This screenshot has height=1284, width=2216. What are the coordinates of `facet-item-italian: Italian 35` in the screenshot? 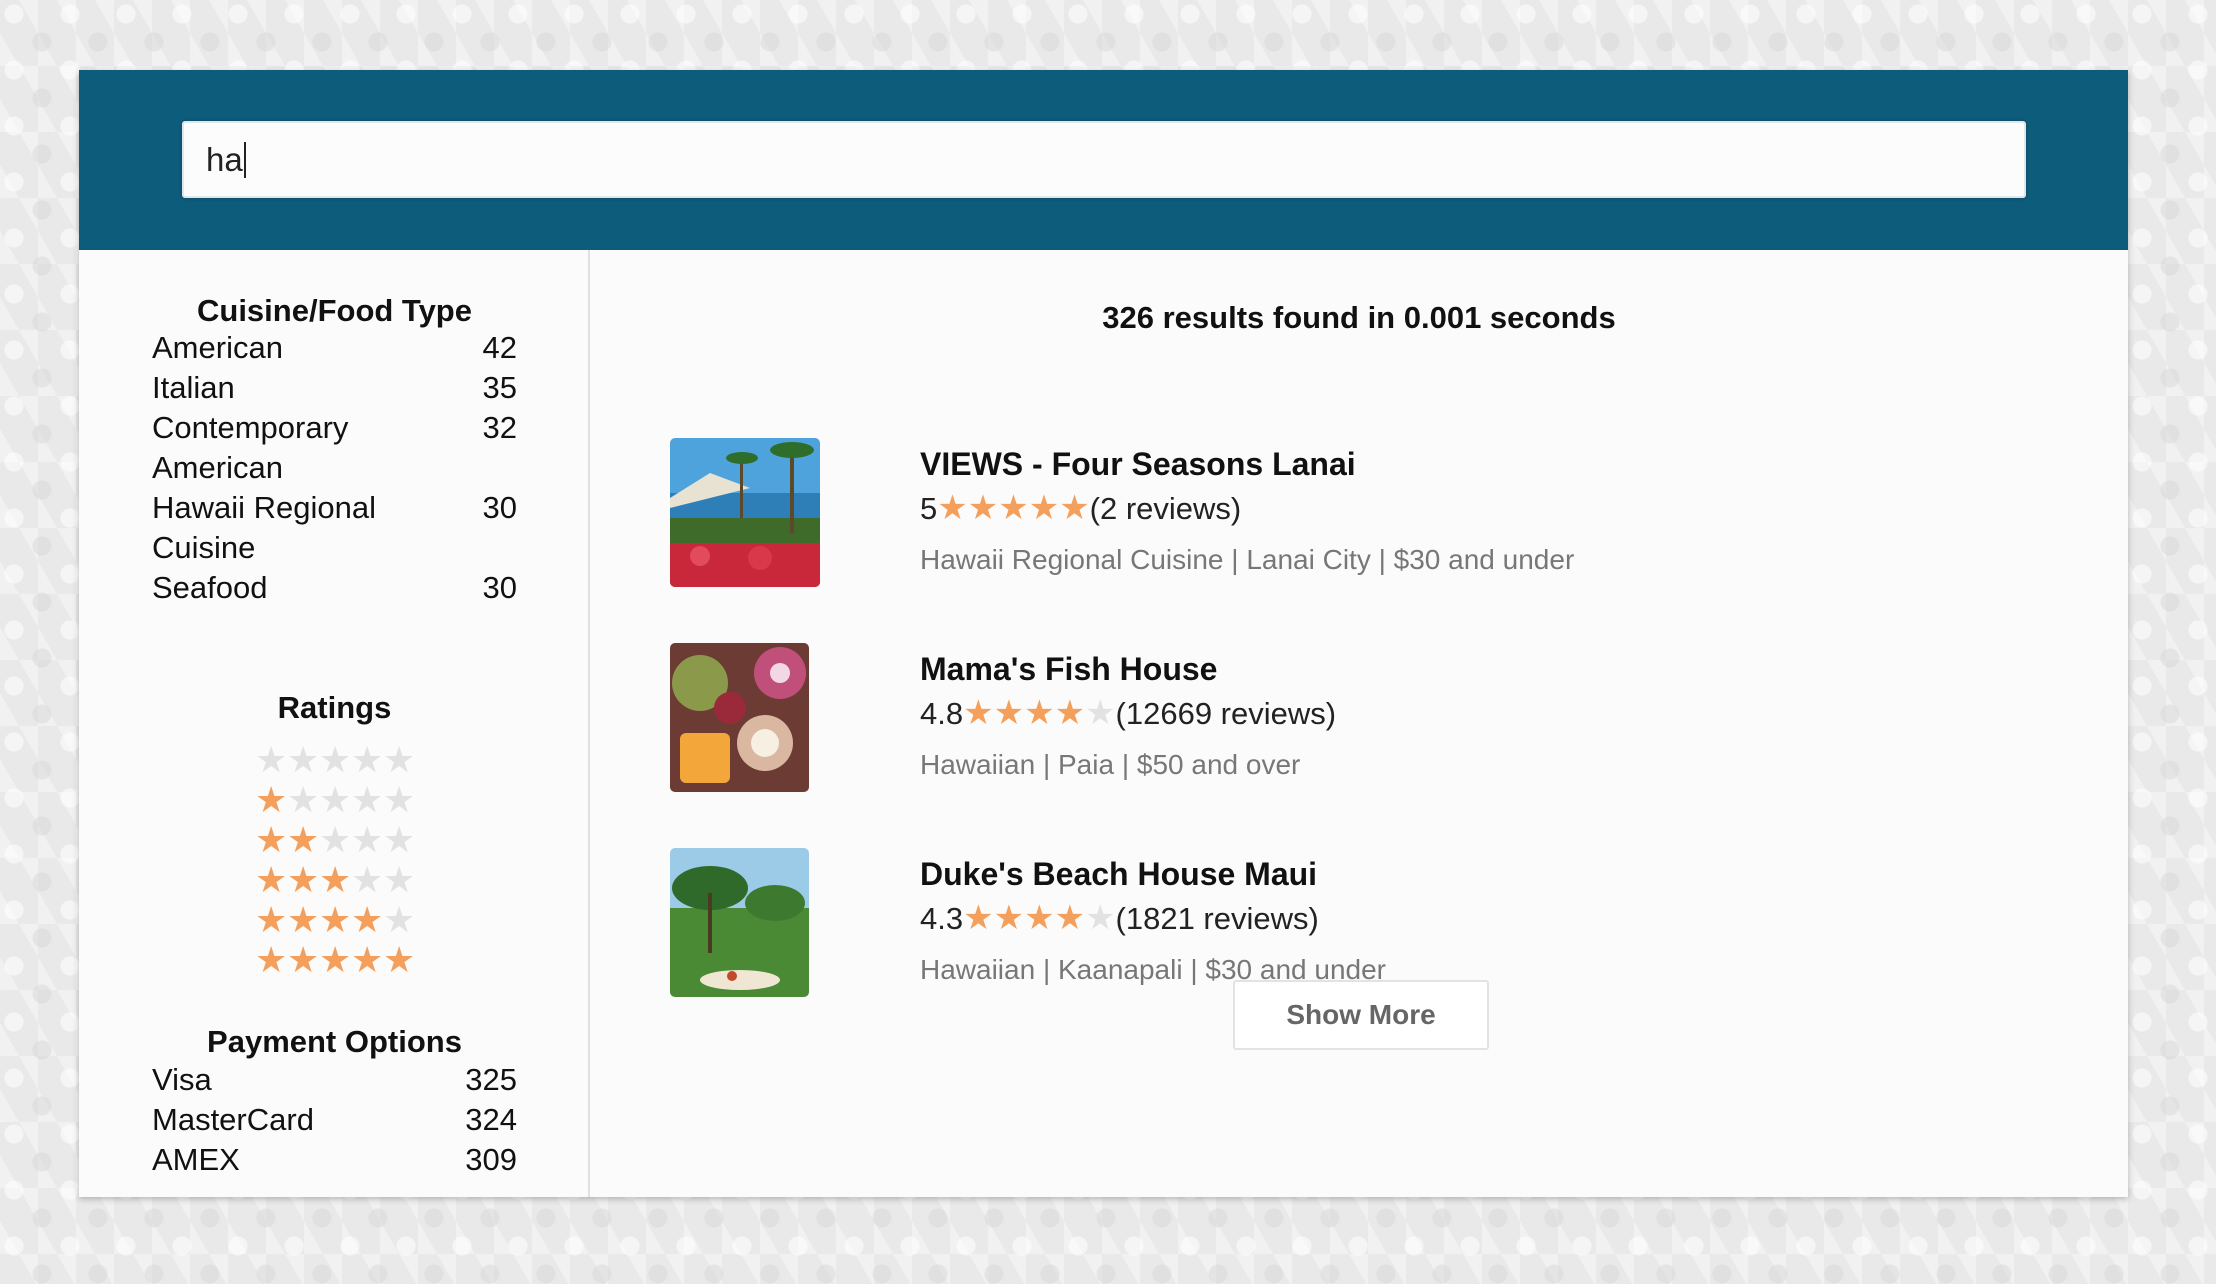 It's located at (334, 388).